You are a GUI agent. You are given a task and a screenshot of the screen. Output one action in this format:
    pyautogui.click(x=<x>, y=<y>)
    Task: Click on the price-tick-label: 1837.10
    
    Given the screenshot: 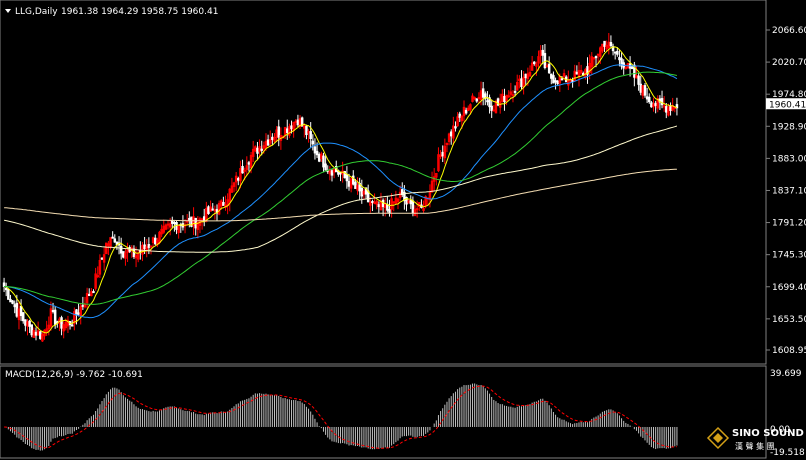 What is the action you would take?
    pyautogui.click(x=789, y=191)
    